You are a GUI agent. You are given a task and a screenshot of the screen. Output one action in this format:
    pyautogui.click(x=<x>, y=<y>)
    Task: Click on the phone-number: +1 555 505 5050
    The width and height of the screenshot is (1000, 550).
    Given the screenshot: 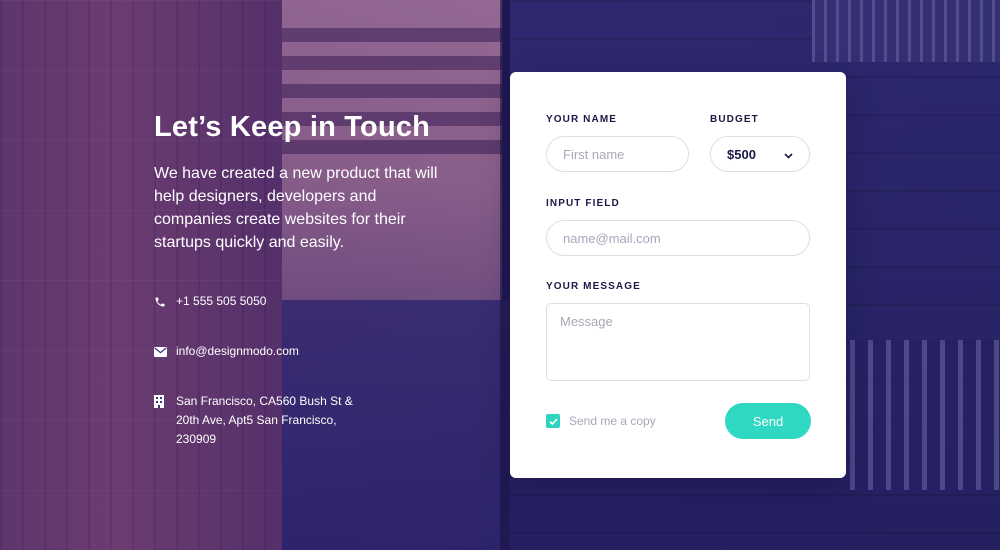 What is the action you would take?
    pyautogui.click(x=221, y=301)
    